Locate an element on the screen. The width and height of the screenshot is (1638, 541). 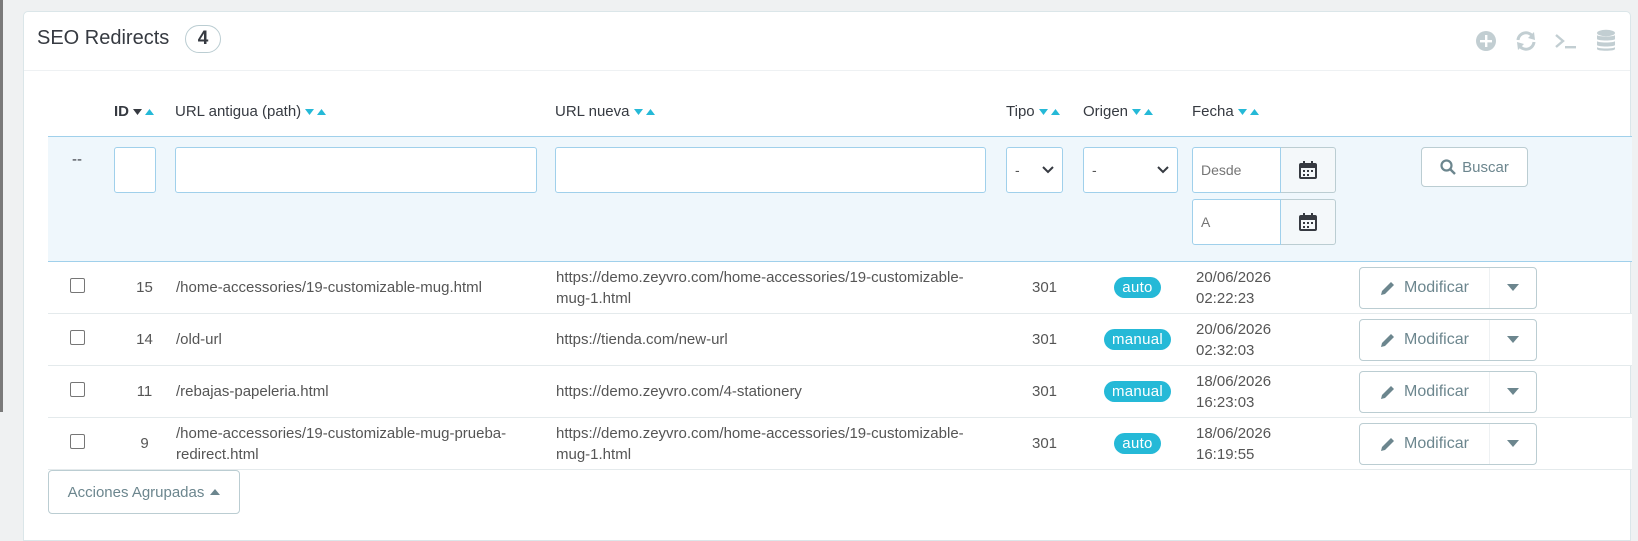
old-url-filter-input is located at coordinates (356, 170).